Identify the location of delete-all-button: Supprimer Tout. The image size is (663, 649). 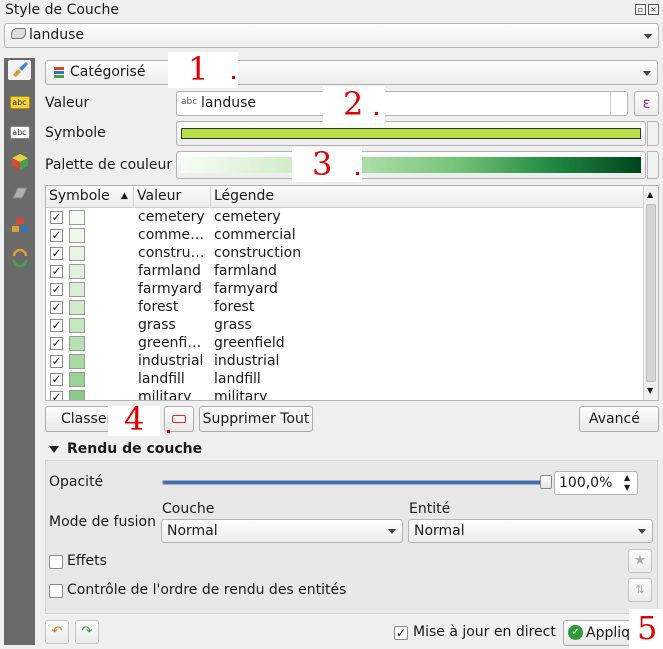
(256, 419).